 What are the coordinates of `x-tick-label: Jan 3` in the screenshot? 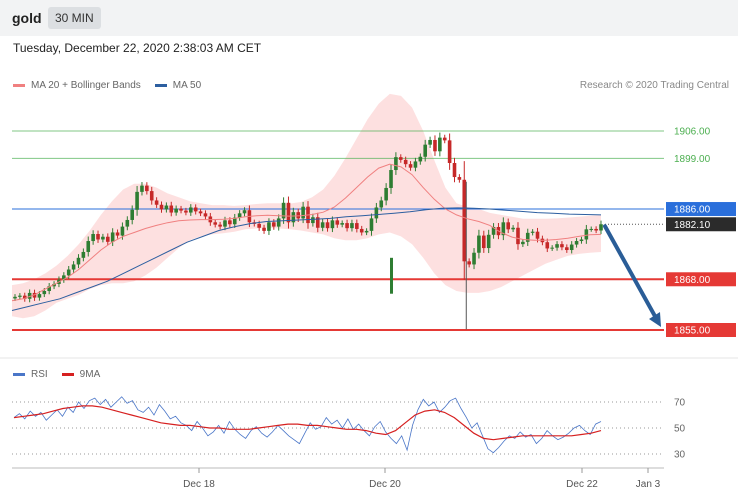 It's located at (648, 484).